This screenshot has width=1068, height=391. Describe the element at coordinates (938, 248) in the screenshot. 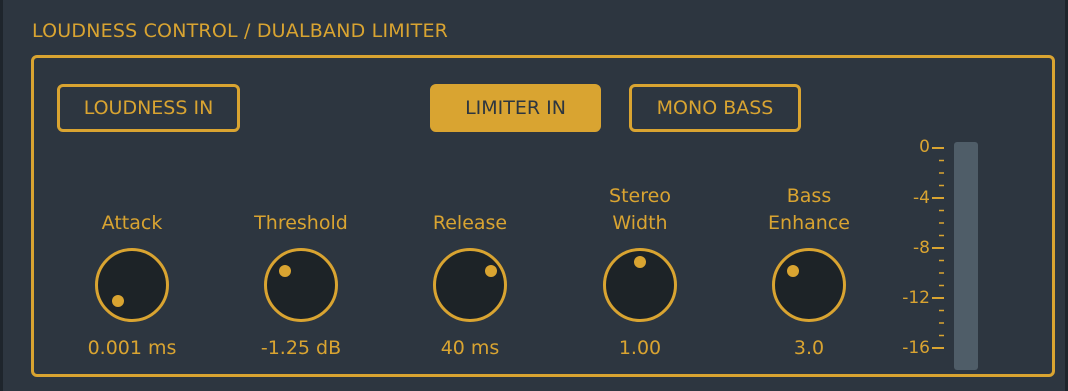

I see `meter-scale-ticks` at that location.